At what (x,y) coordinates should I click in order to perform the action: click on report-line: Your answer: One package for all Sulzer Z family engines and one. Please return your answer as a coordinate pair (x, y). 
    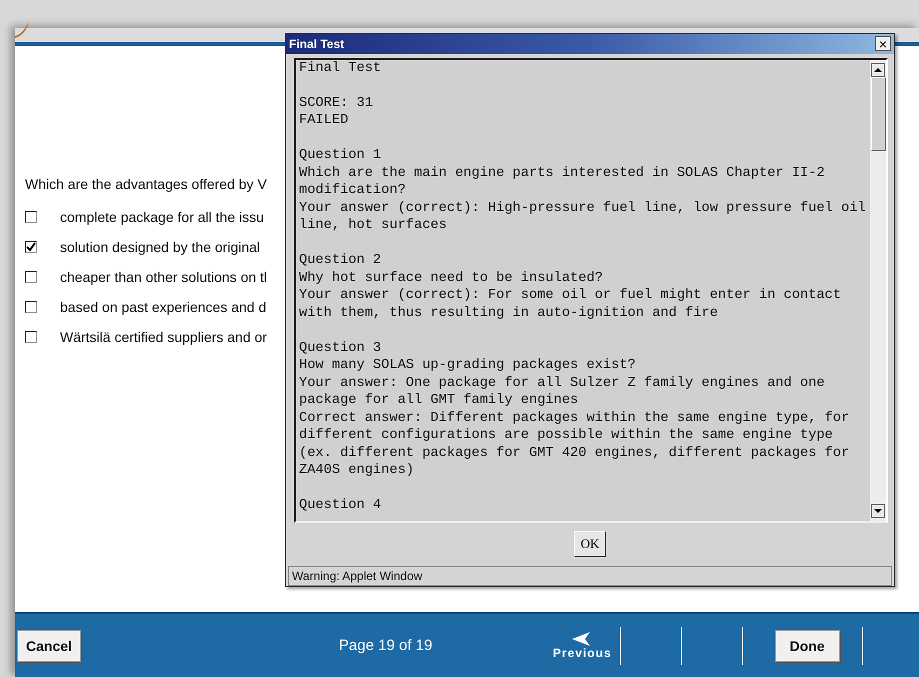
    Looking at the image, I should click on (562, 383).